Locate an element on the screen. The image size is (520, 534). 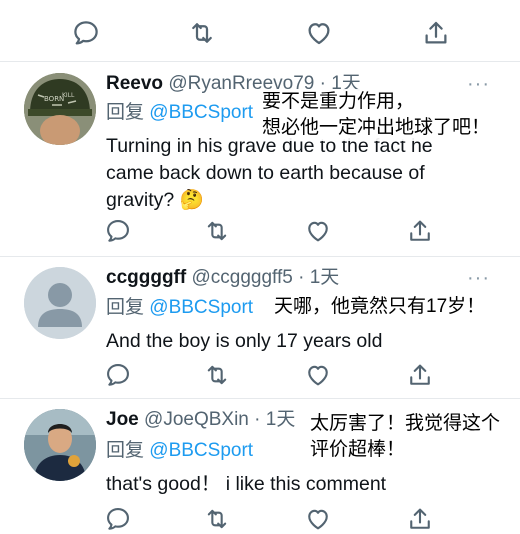
display-name: ccggggff is located at coordinates (146, 277).